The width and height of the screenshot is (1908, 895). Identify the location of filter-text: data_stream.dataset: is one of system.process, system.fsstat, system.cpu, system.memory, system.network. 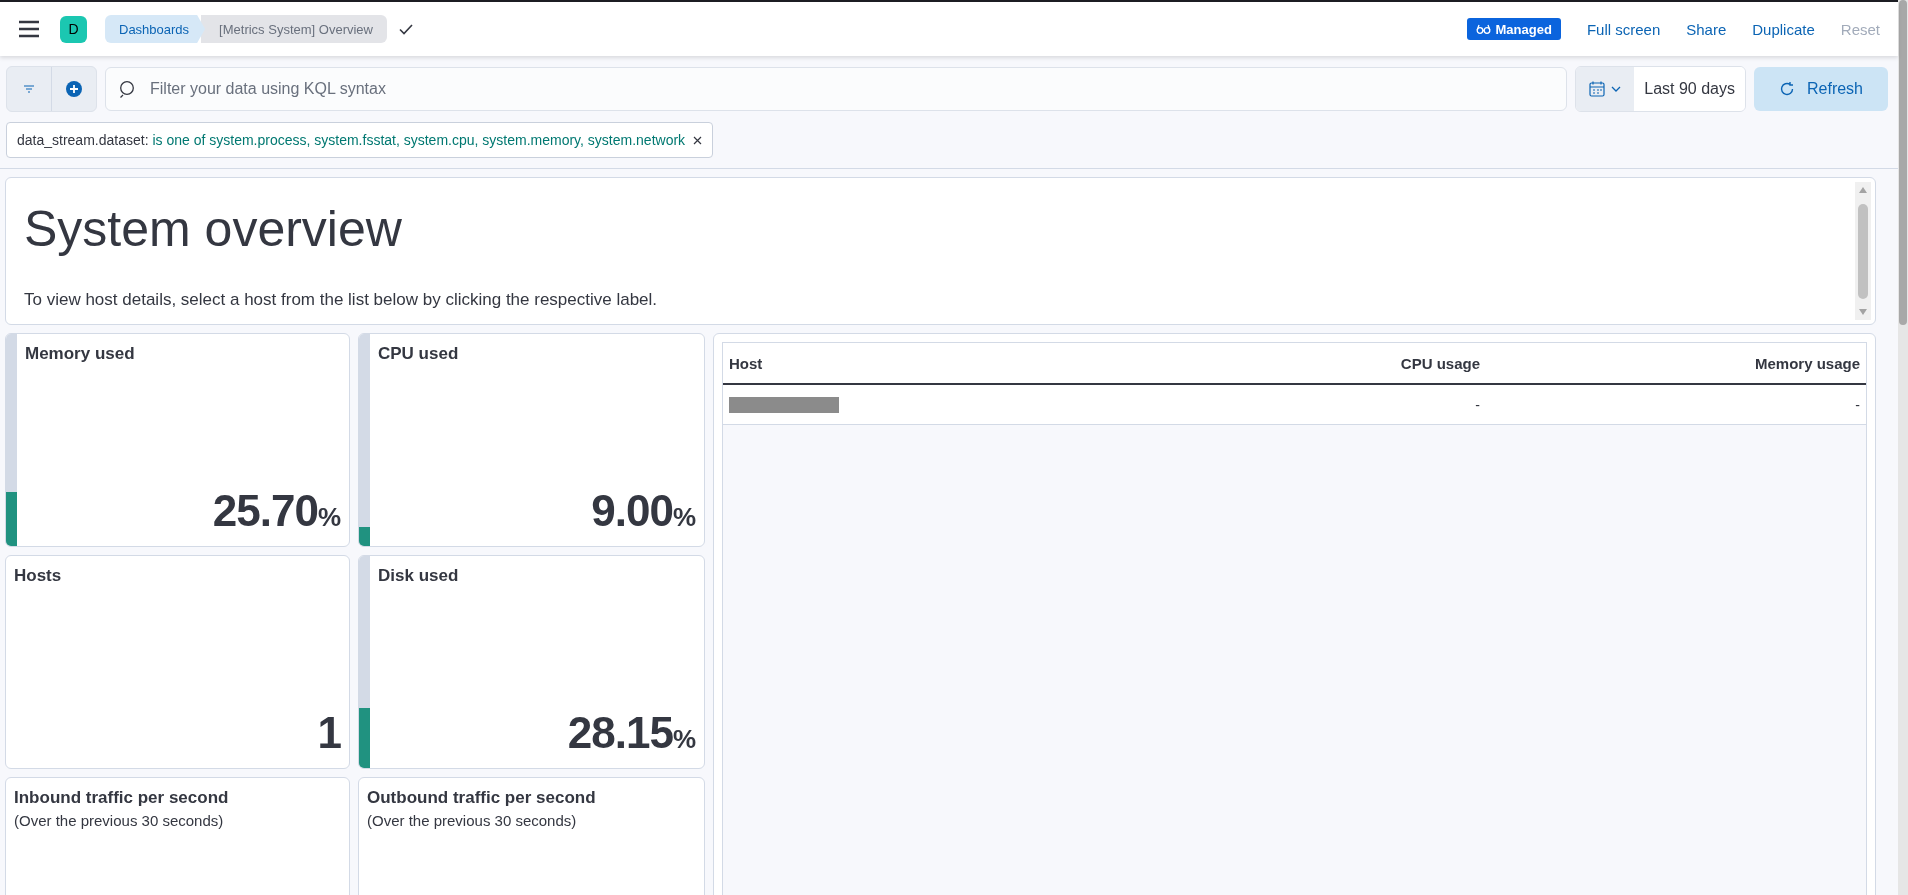
(351, 140).